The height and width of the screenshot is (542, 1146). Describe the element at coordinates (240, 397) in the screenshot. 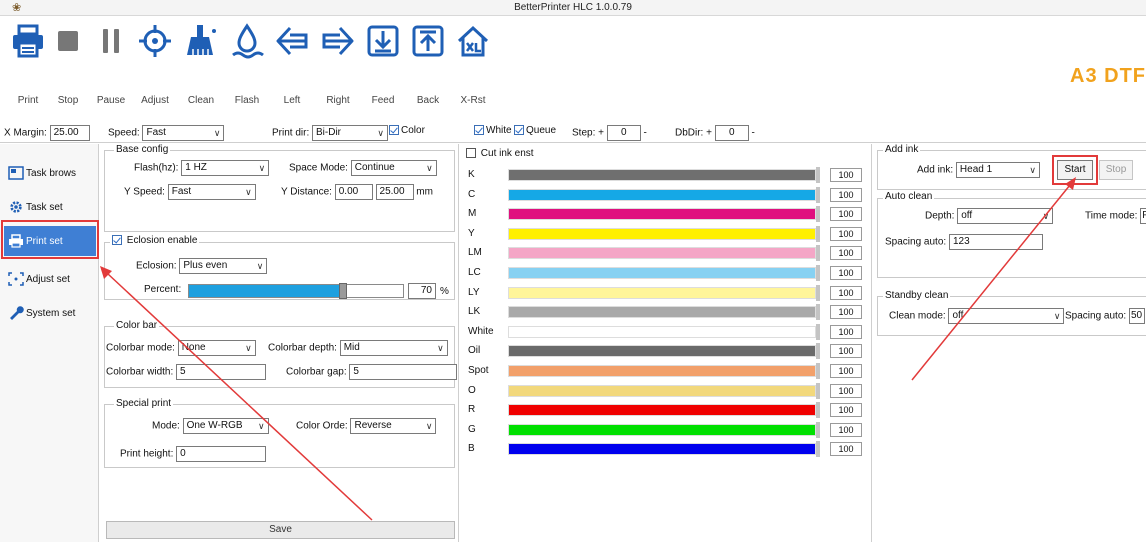

I see `annotation-arrow-line-left` at that location.